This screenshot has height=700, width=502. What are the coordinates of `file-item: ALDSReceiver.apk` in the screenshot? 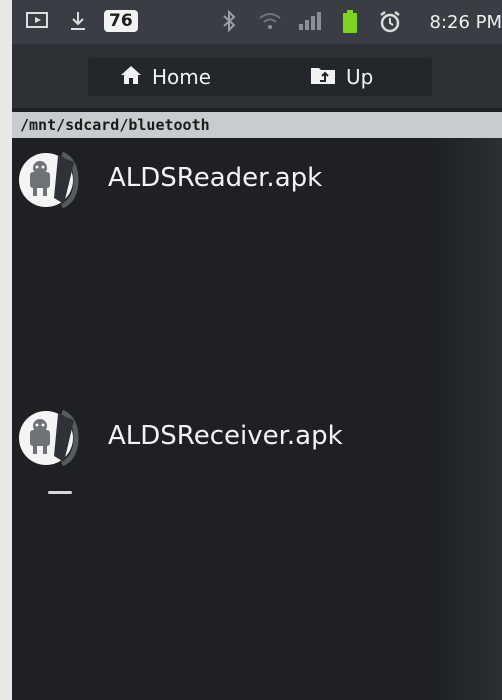 It's located at (257, 436).